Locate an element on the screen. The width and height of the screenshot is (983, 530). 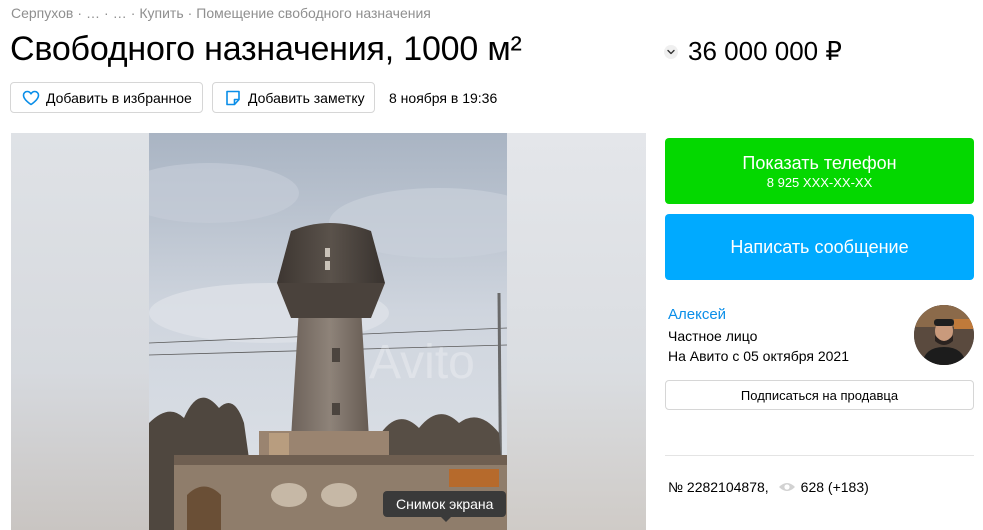
show-phone-button: Показать телефон 8 925 XXX-XX-XX is located at coordinates (819, 171).